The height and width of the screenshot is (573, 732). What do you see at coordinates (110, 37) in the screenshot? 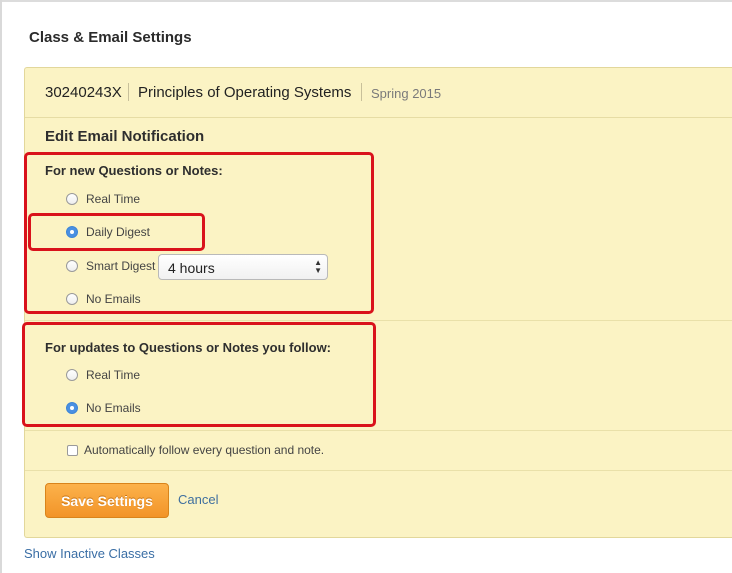
I see `page-title: Class & Email Settings` at bounding box center [110, 37].